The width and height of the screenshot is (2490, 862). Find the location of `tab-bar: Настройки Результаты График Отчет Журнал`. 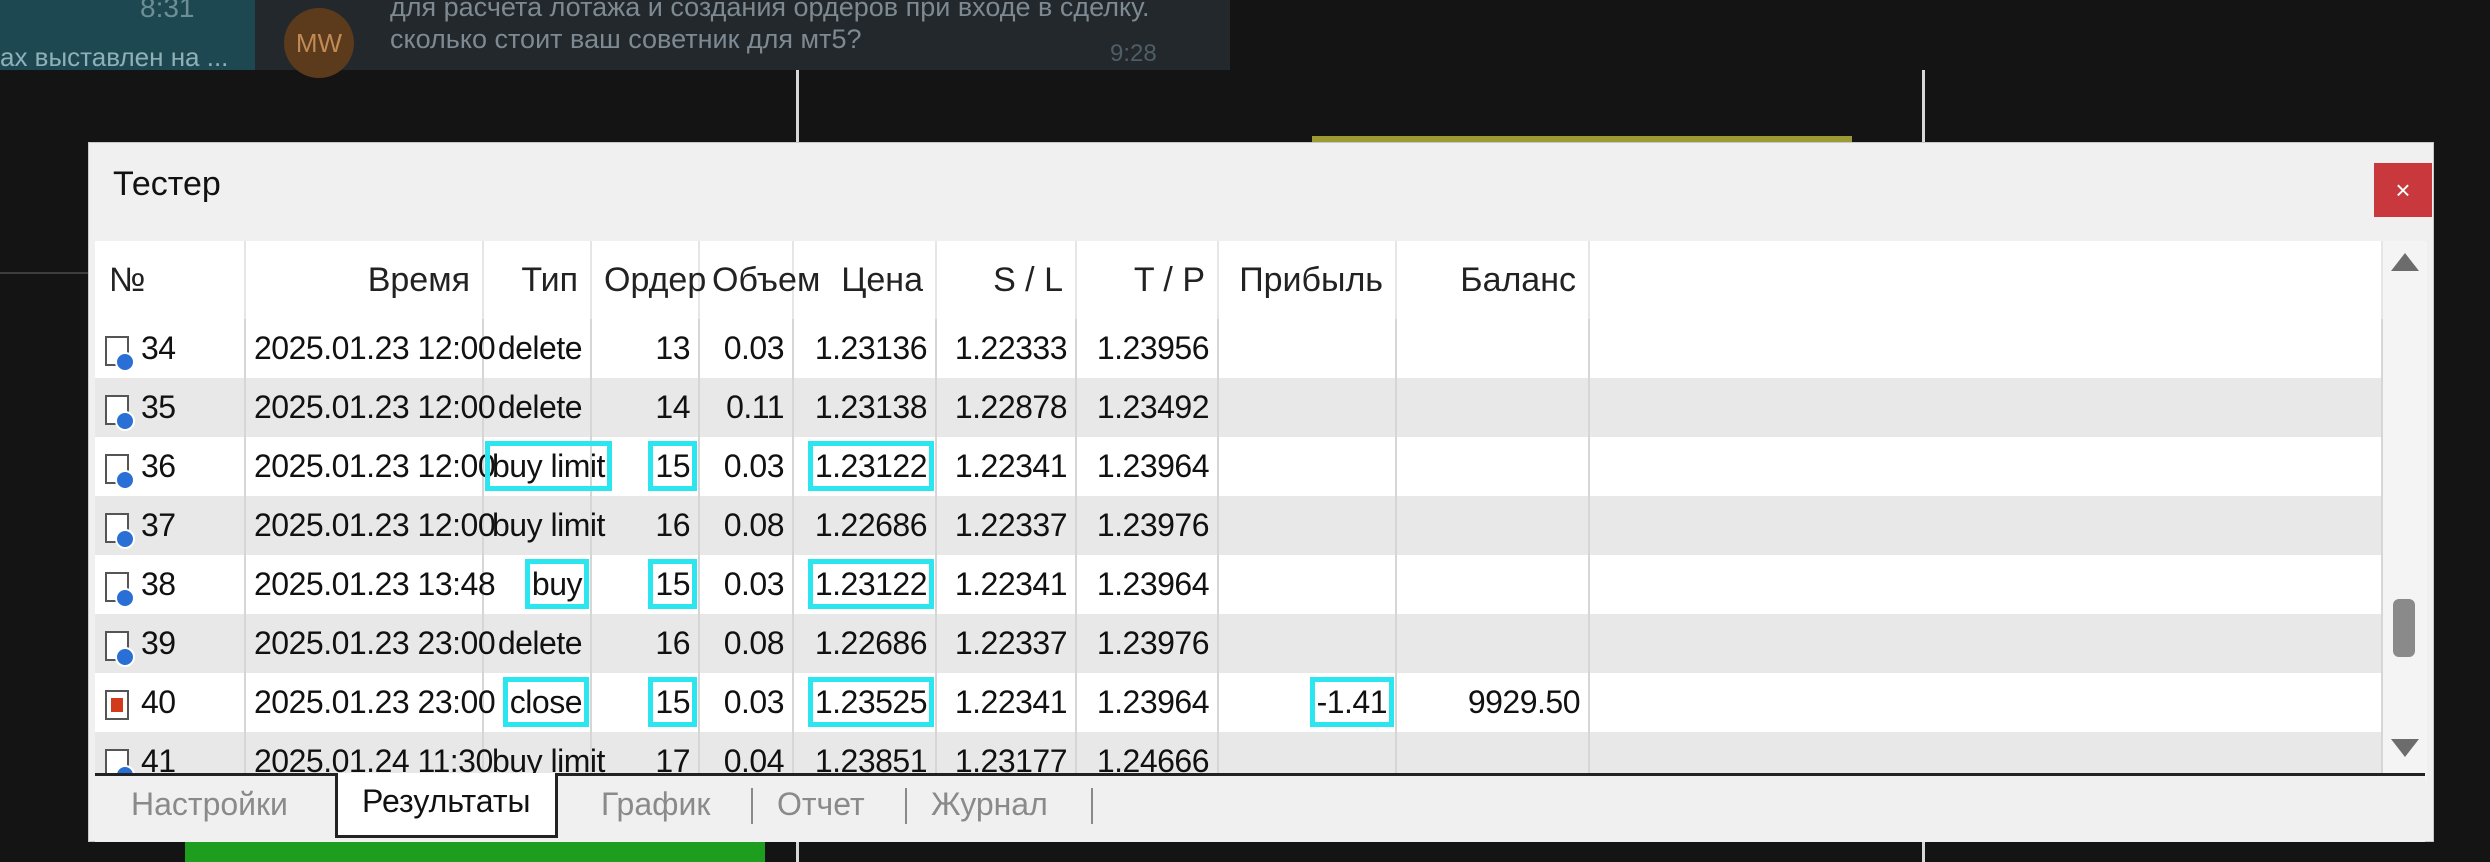

tab-bar: Настройки Результаты График Отчет Журнал is located at coordinates (1260, 807).